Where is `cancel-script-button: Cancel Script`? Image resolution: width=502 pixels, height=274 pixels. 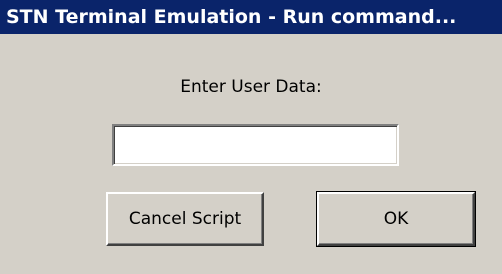 cancel-script-button: Cancel Script is located at coordinates (185, 219).